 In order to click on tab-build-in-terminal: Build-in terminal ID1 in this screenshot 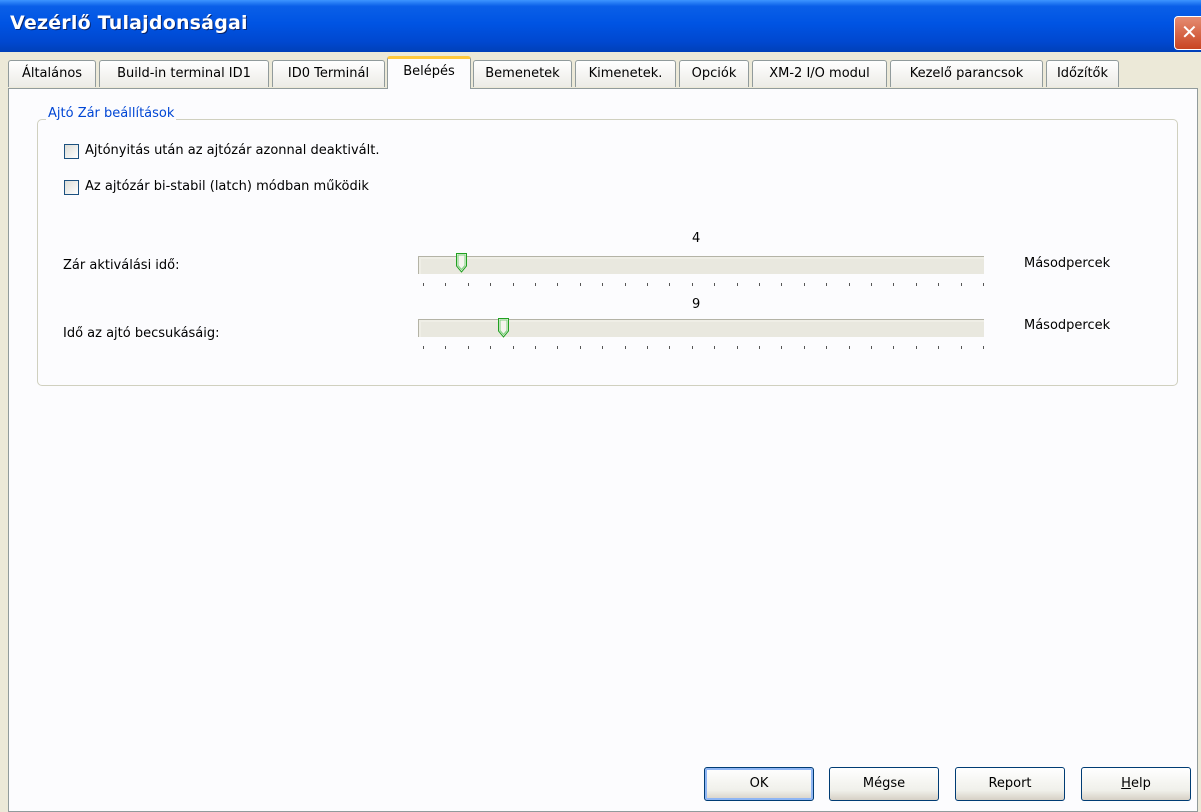, I will do `click(184, 73)`.